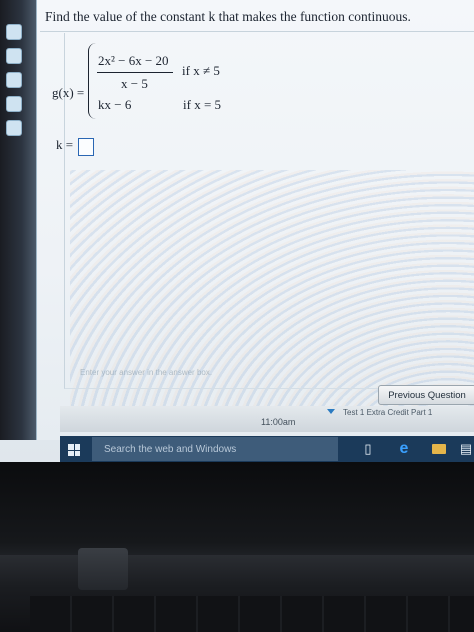  I want to click on hint-text: Enter your answer in the answer box., so click(146, 372).